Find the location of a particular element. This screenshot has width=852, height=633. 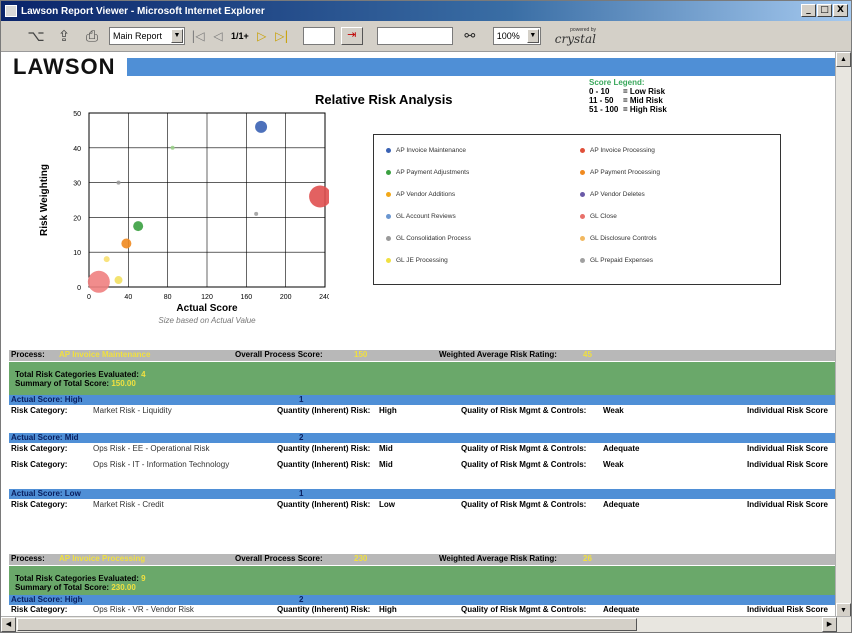

binoculars-icon: ⚯ is located at coordinates (470, 36).